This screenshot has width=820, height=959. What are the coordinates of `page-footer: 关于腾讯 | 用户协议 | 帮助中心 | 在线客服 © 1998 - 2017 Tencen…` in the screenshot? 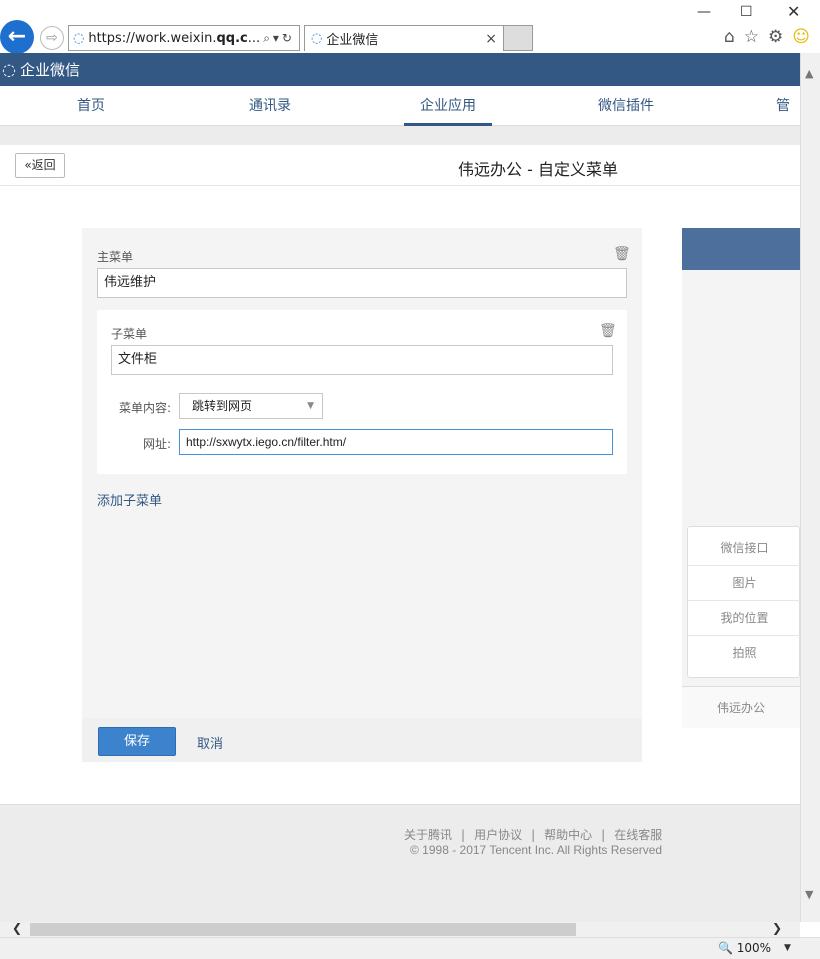 It's located at (400, 863).